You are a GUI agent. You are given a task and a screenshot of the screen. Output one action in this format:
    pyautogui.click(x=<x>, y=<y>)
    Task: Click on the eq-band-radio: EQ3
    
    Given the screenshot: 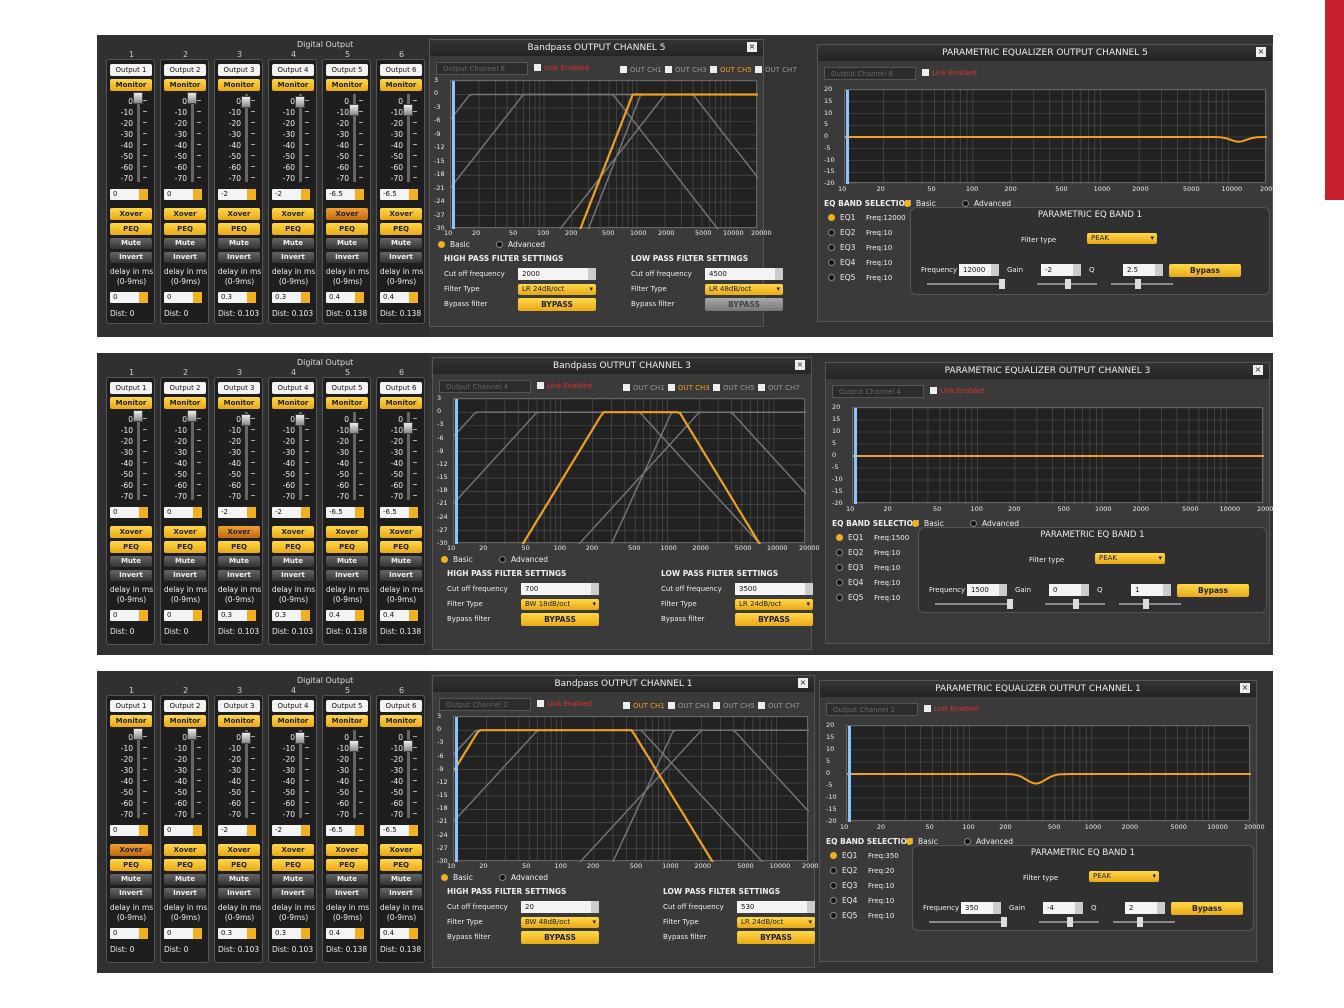 What is the action you would take?
    pyautogui.click(x=849, y=567)
    